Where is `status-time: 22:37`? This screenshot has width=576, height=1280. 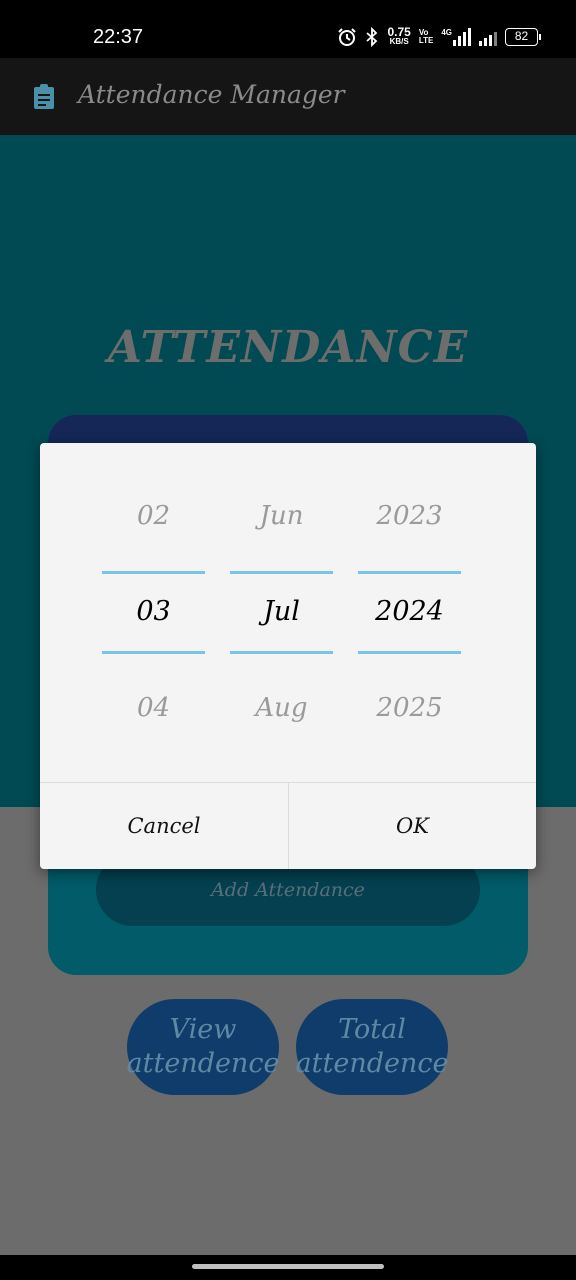
status-time: 22:37 is located at coordinates (118, 37).